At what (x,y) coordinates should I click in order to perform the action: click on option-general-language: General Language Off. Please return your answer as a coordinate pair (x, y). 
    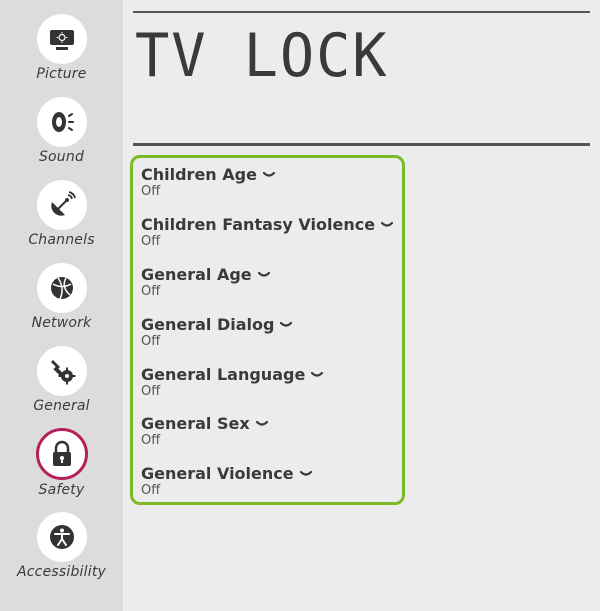
    Looking at the image, I should click on (232, 382).